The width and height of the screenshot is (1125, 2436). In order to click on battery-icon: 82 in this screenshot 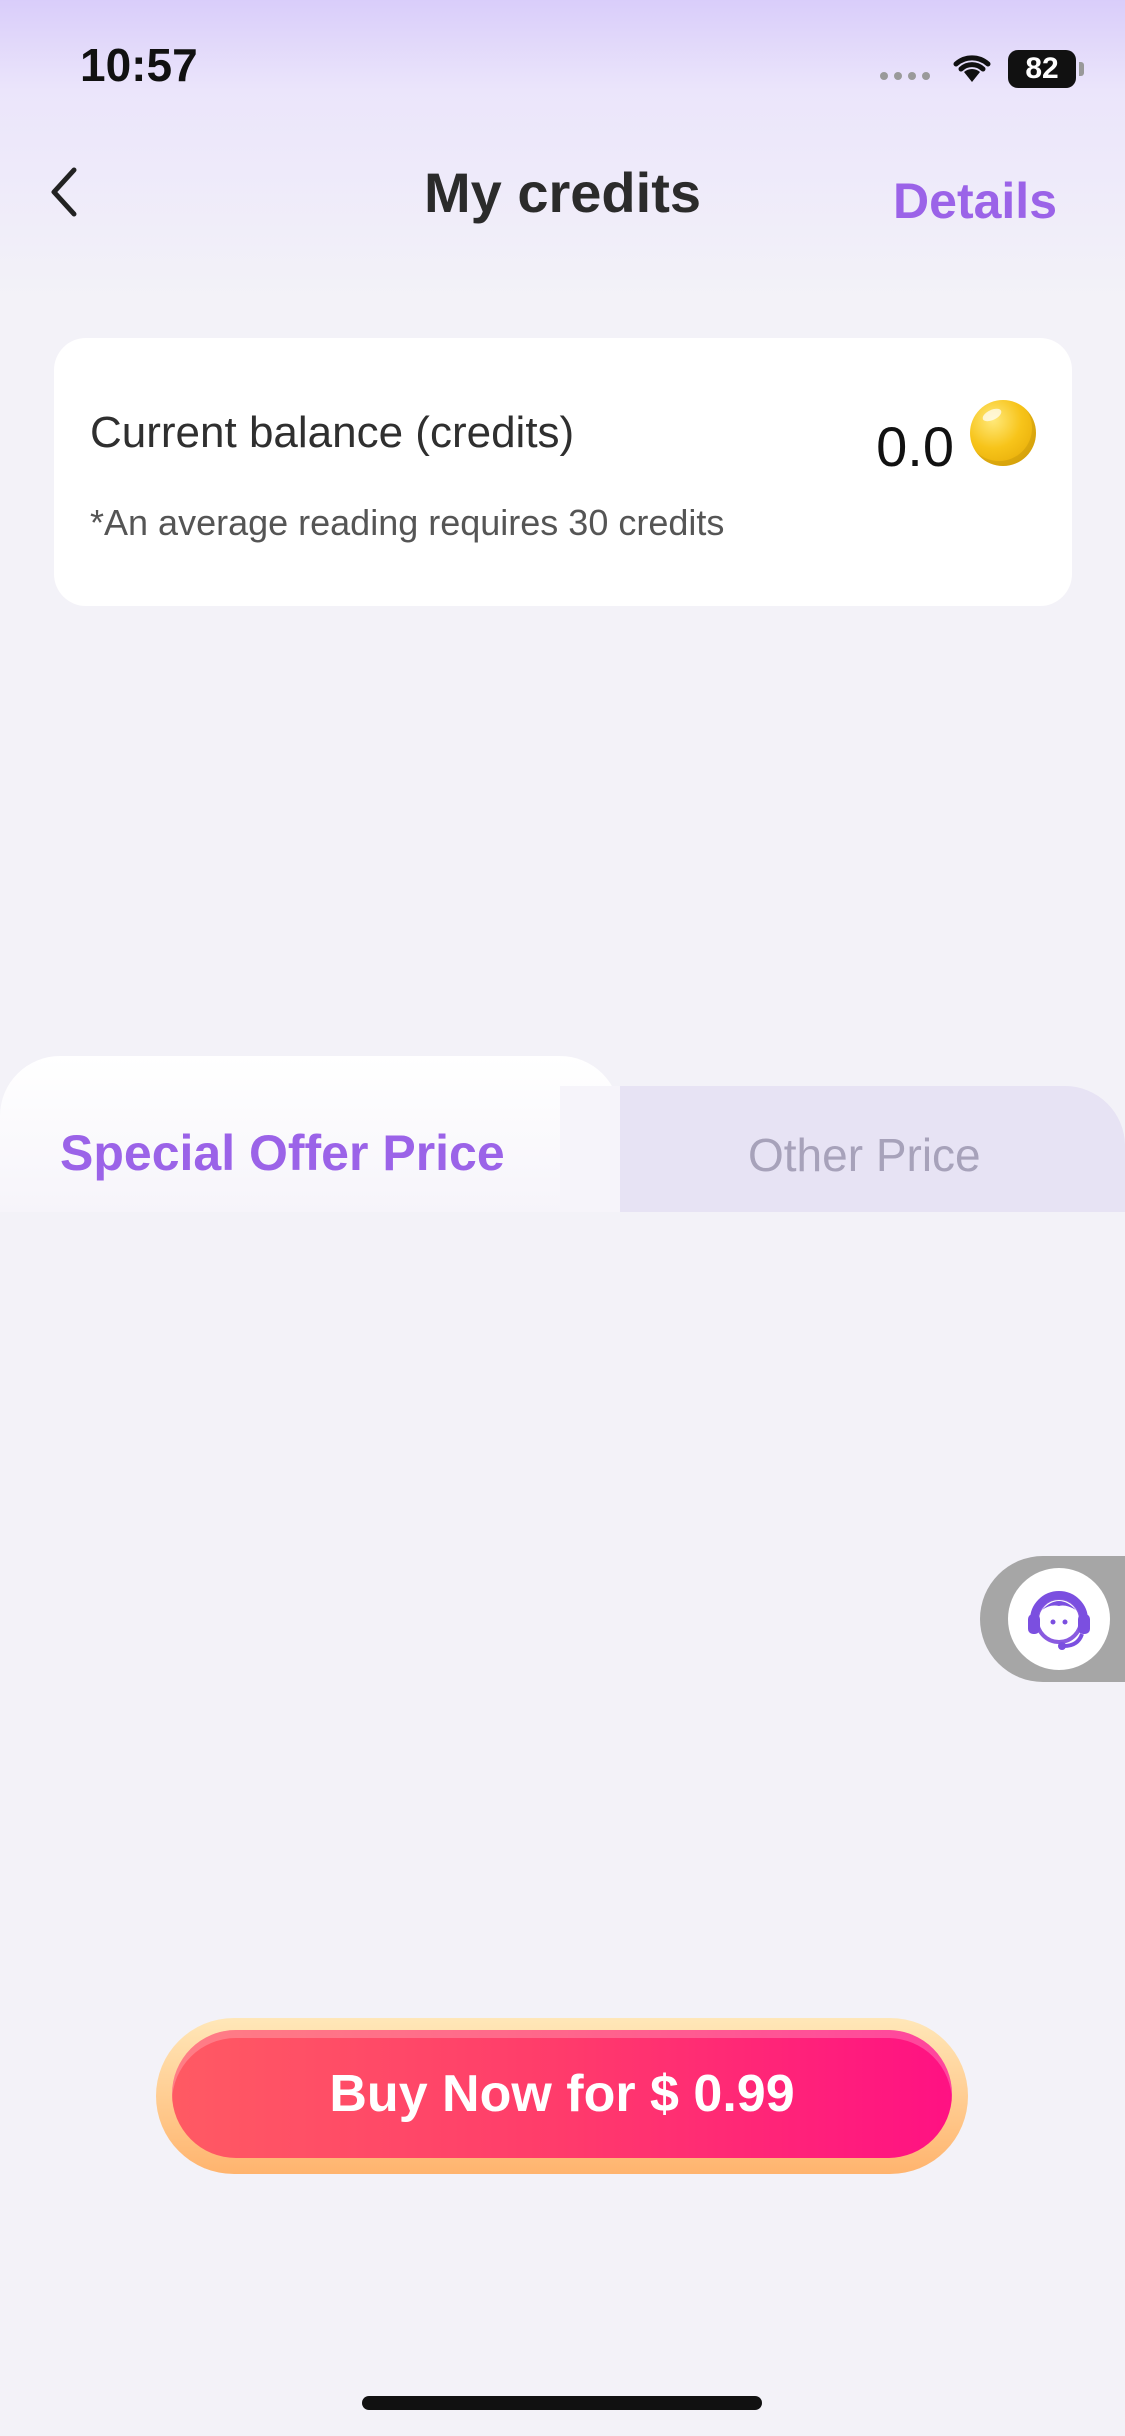, I will do `click(1046, 69)`.